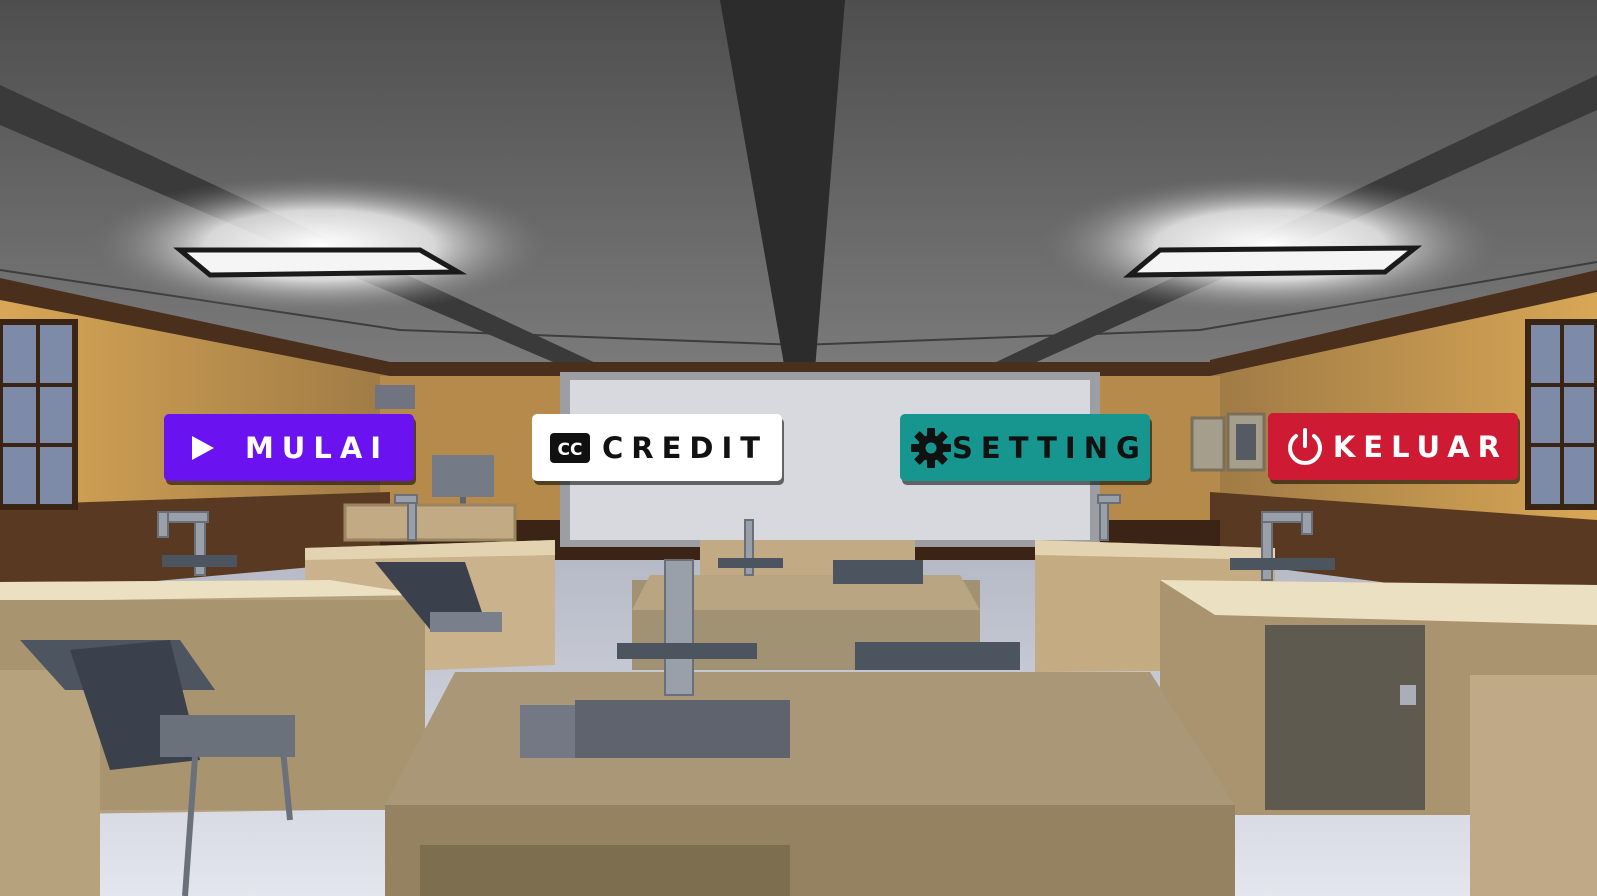  Describe the element at coordinates (317, 447) in the screenshot. I see `mulai-button-label: MULAI` at that location.